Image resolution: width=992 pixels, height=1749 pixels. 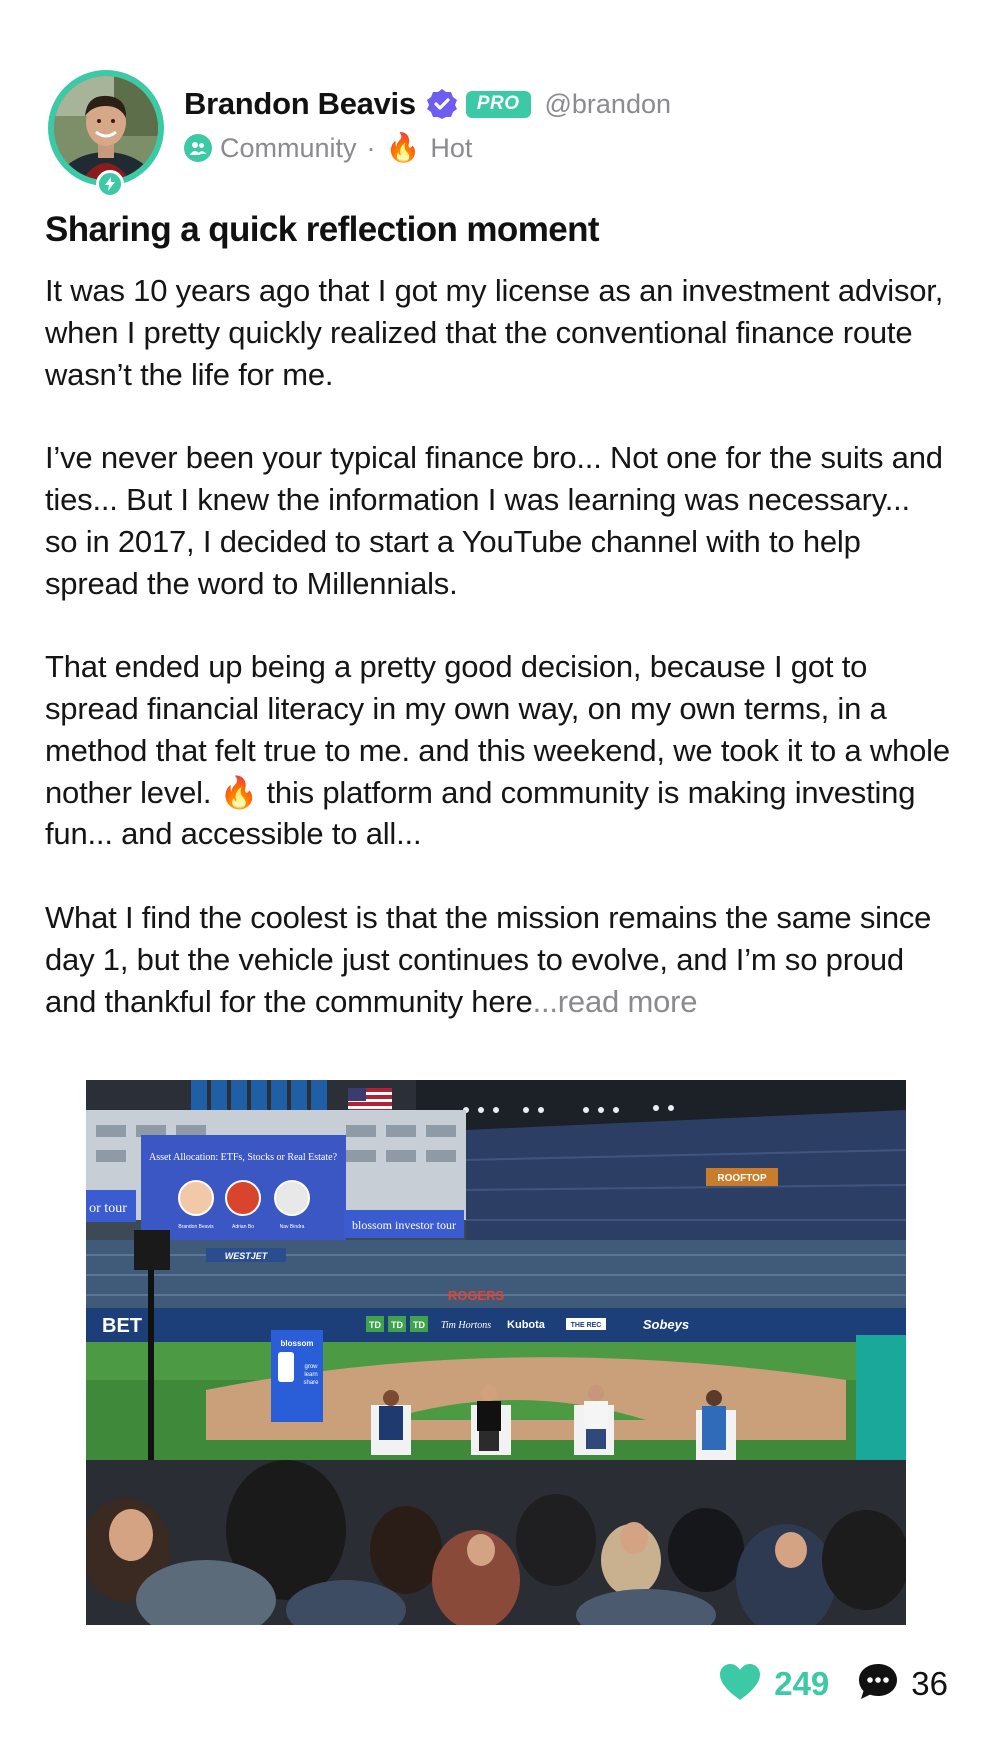 What do you see at coordinates (108, 1208) in the screenshot?
I see `tour-sign-left: or tour` at bounding box center [108, 1208].